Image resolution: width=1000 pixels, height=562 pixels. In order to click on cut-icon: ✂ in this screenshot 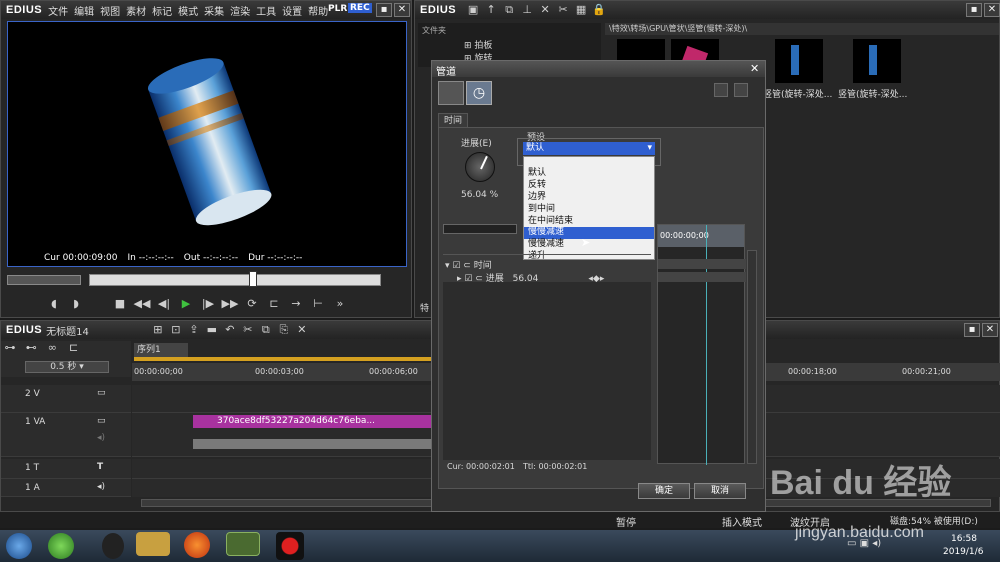, I will do `click(563, 10)`.